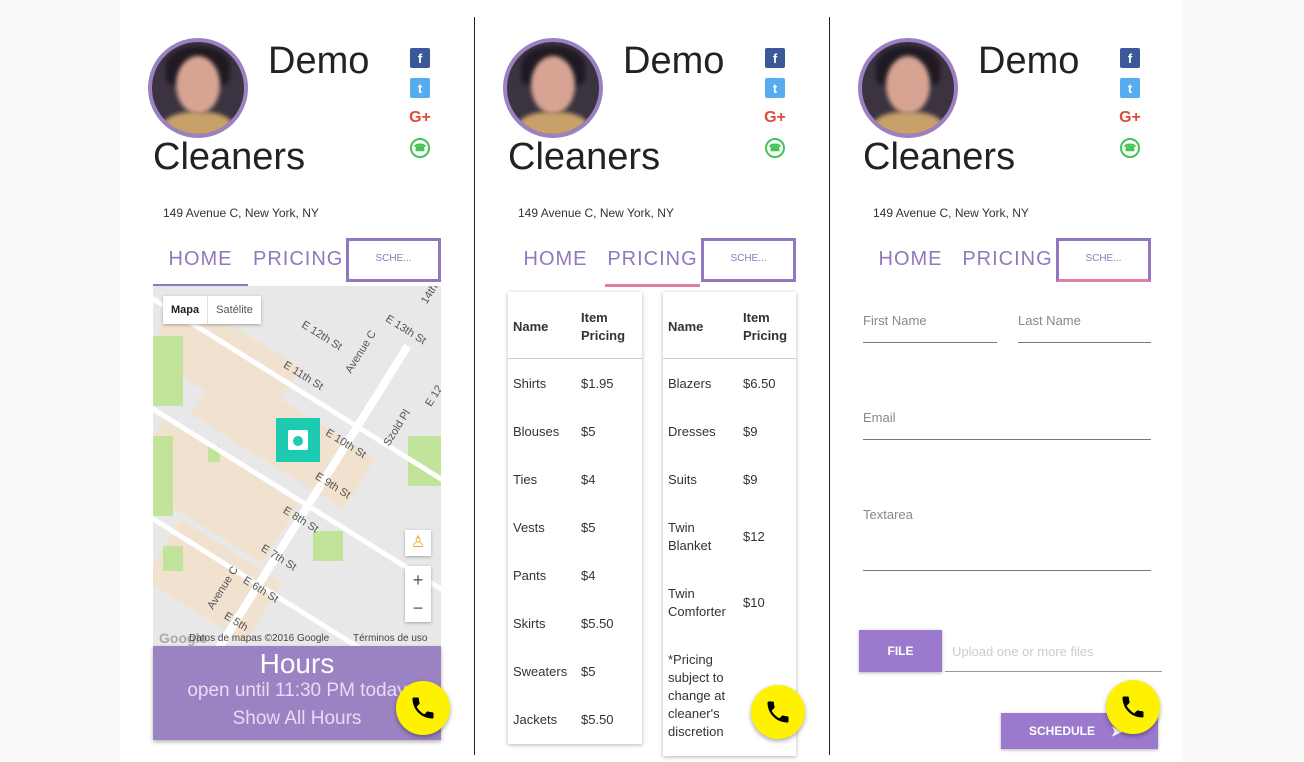 The image size is (1304, 762). I want to click on map-type-toggle: Mapa Satélite, so click(212, 310).